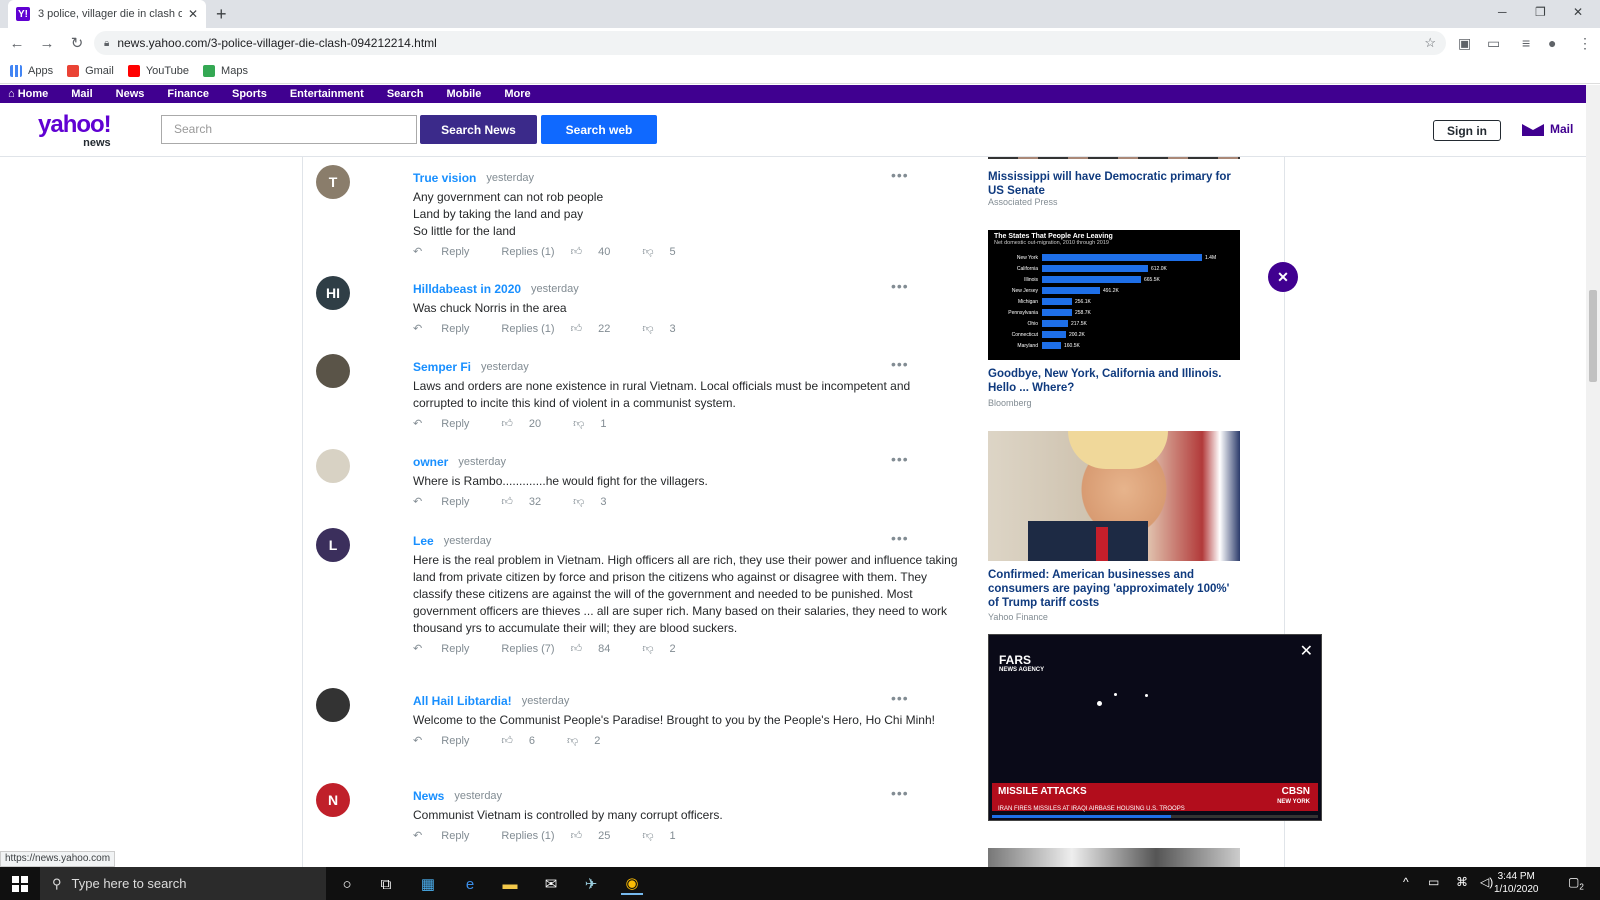 This screenshot has height=900, width=1600. Describe the element at coordinates (347, 884) in the screenshot. I see `cortana-icon: ○` at that location.